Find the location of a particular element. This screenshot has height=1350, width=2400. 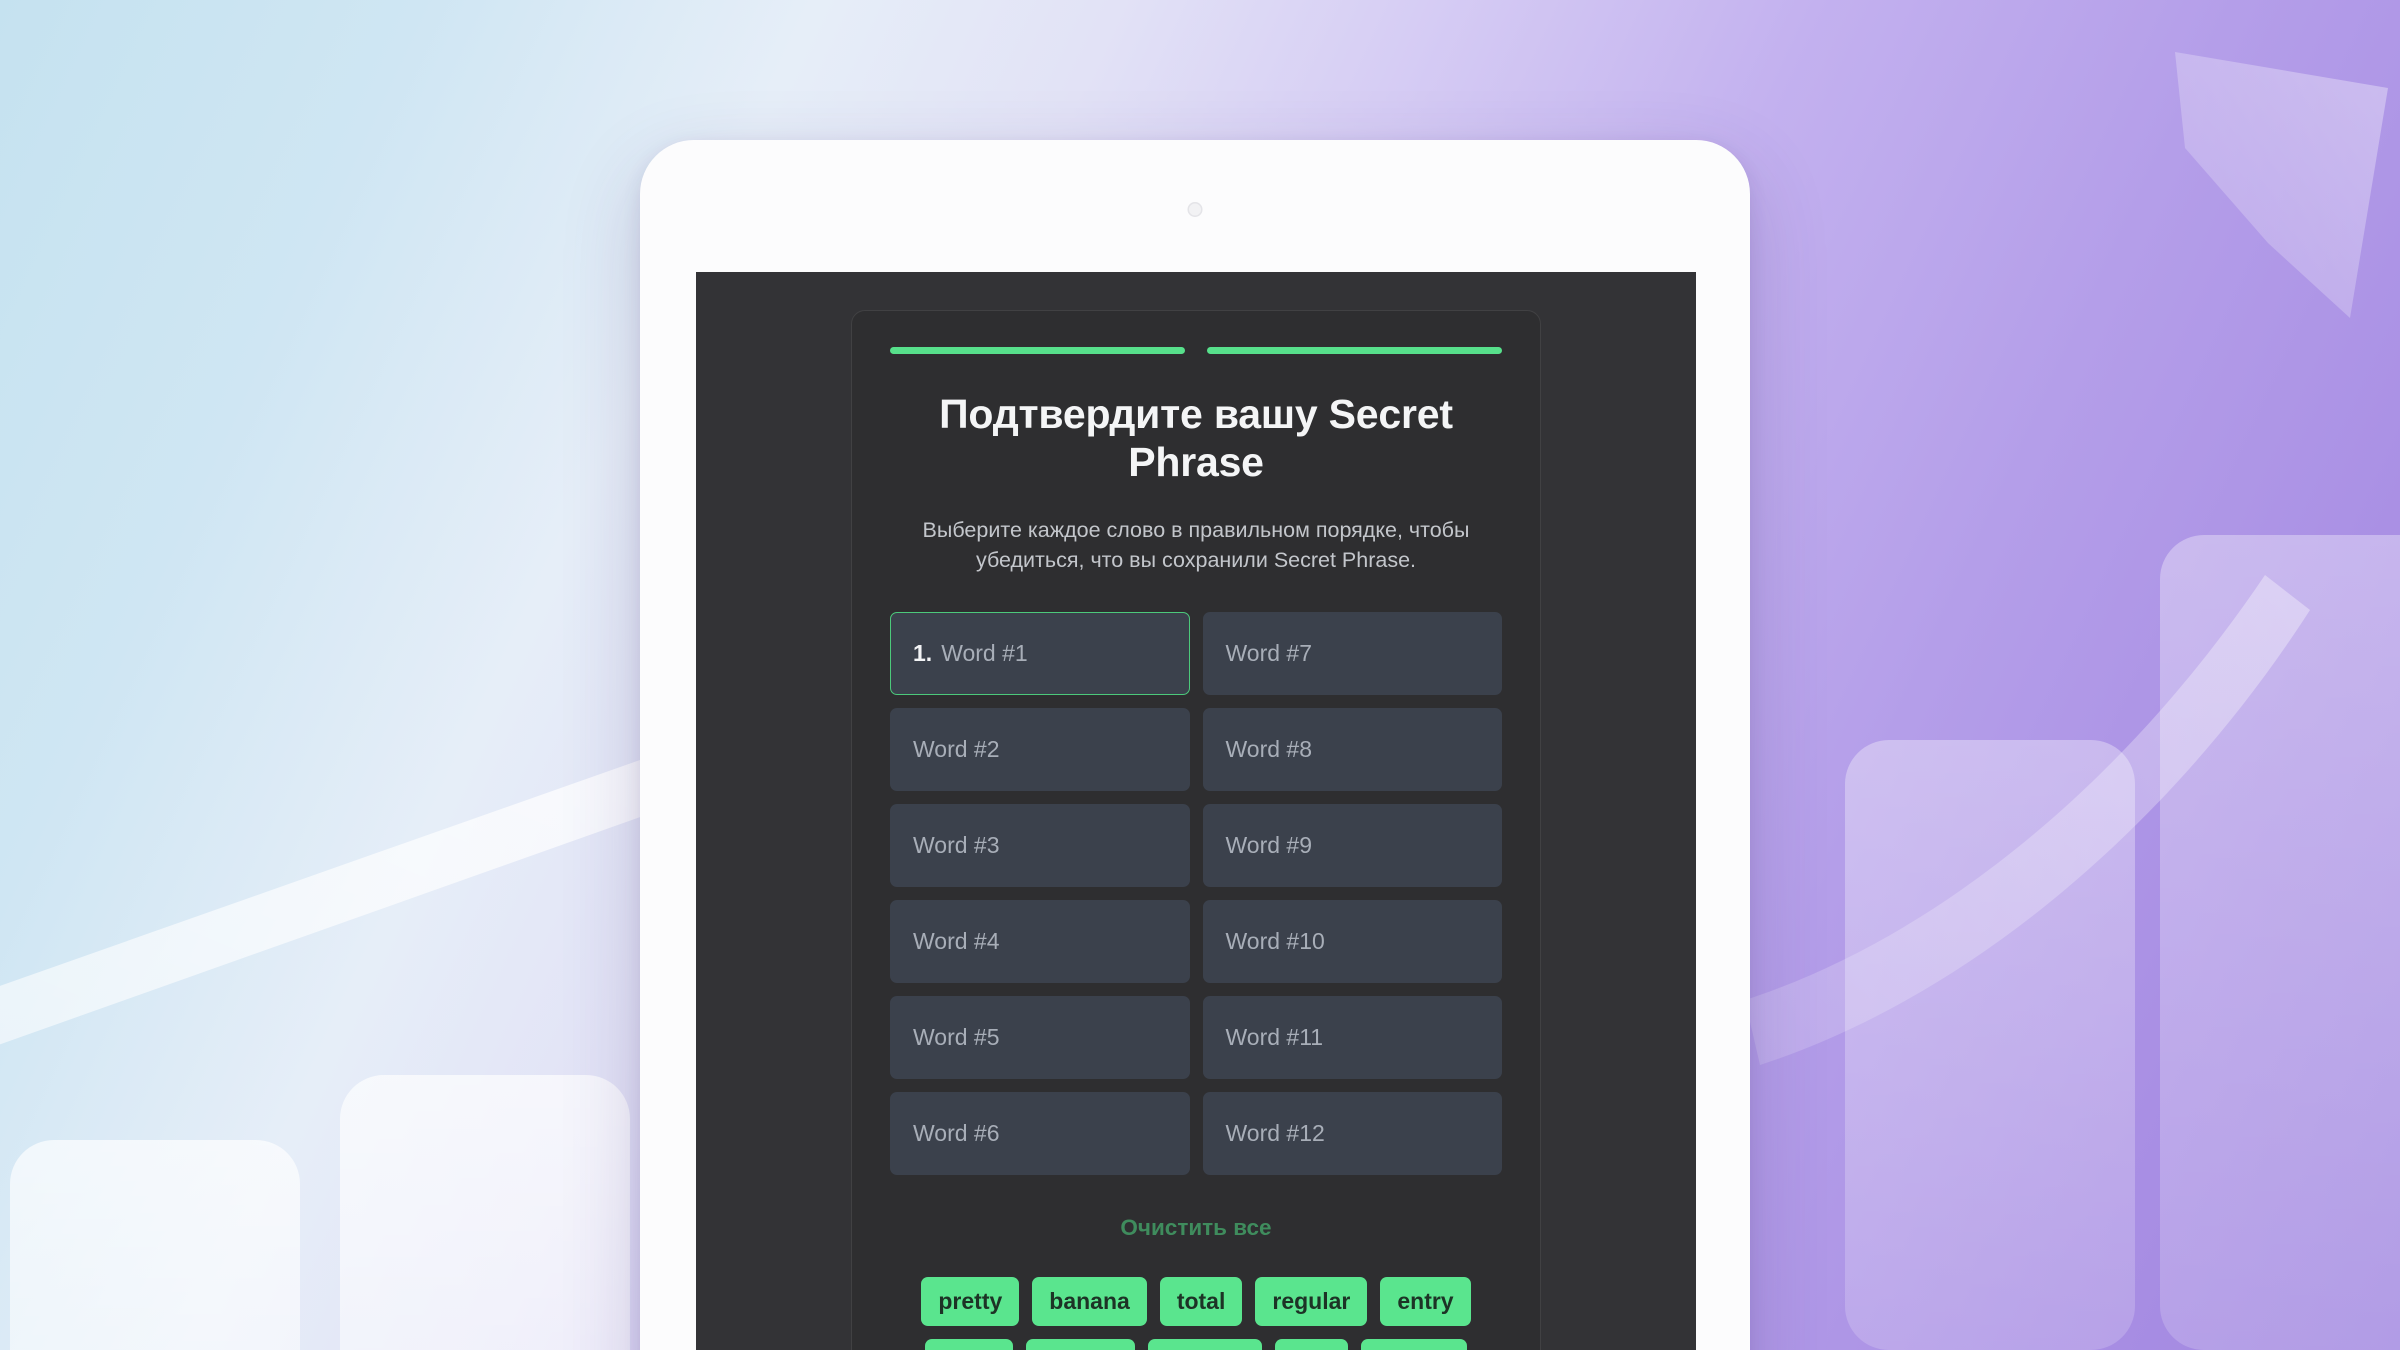

word-chip-total: total is located at coordinates (1201, 1301).